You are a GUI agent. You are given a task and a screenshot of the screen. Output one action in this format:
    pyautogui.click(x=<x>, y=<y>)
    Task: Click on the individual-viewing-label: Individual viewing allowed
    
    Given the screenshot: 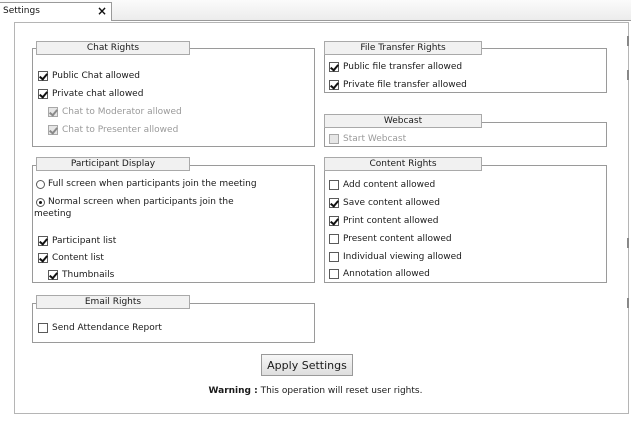 What is the action you would take?
    pyautogui.click(x=402, y=257)
    